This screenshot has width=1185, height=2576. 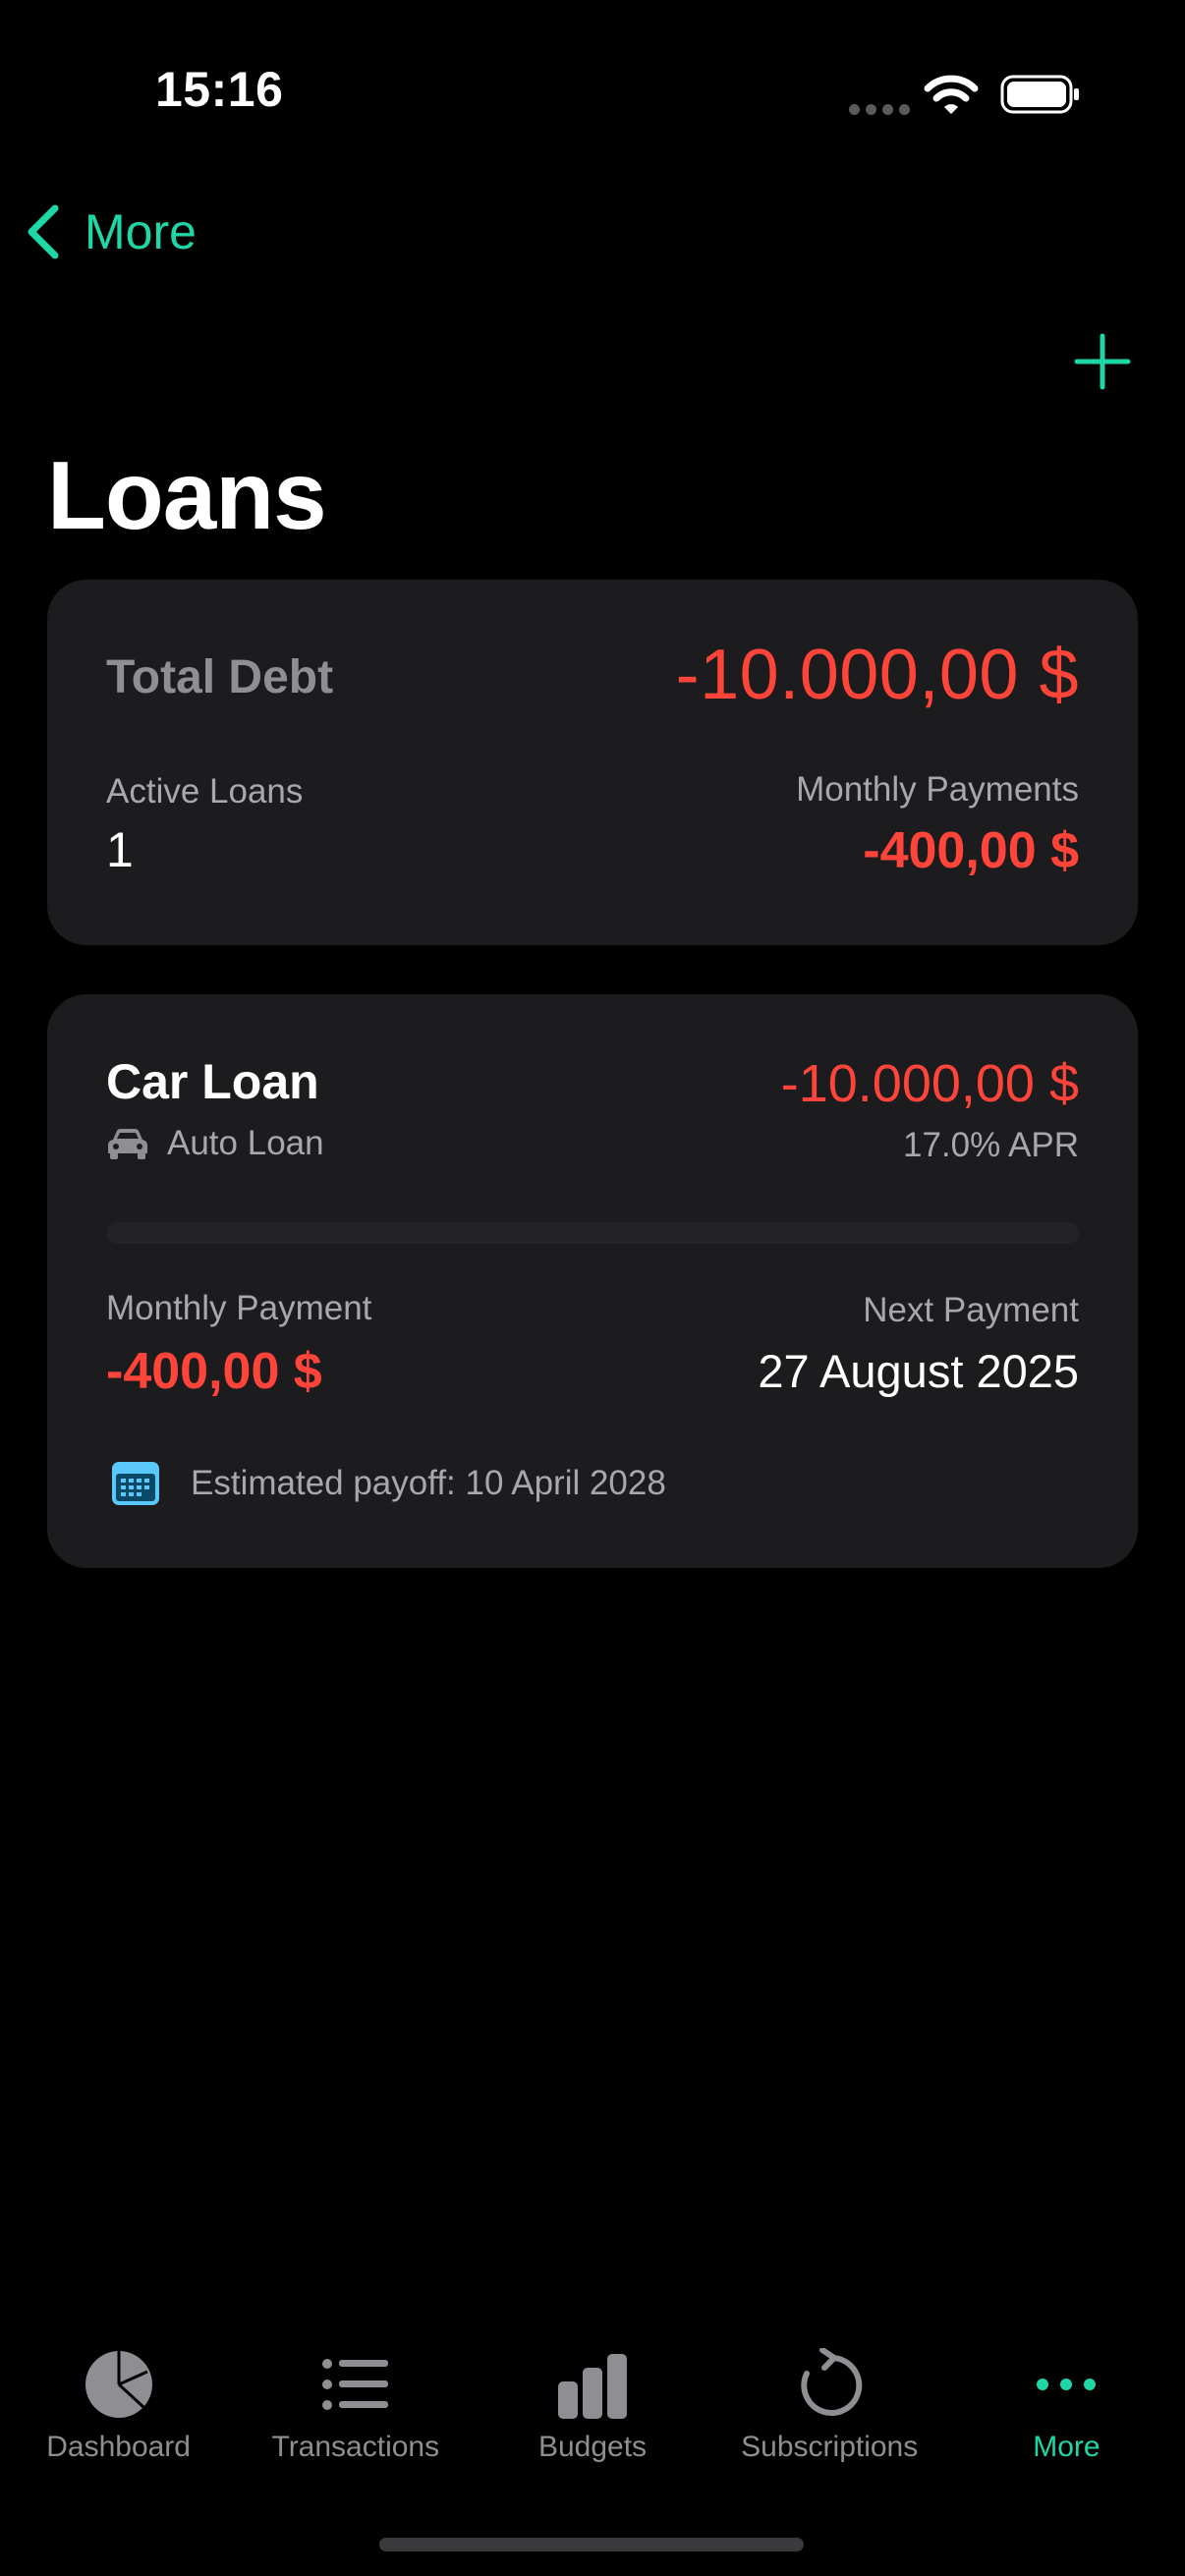 I want to click on list-icon, so click(x=354, y=2384).